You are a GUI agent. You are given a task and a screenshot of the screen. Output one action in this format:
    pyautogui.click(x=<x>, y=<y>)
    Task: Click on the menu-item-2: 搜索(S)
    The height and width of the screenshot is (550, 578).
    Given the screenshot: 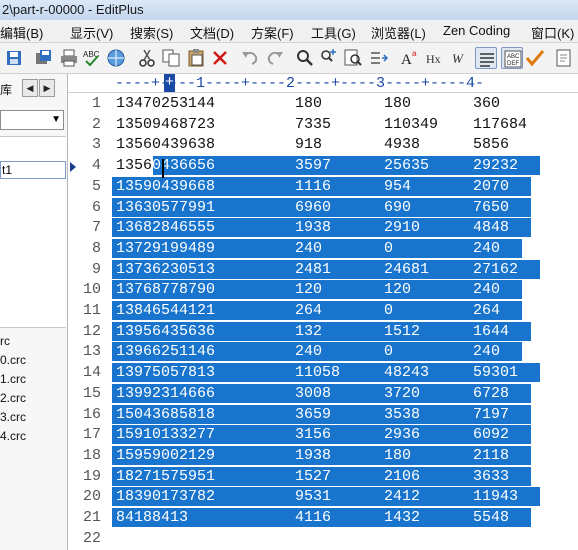 What is the action you would take?
    pyautogui.click(x=151, y=32)
    